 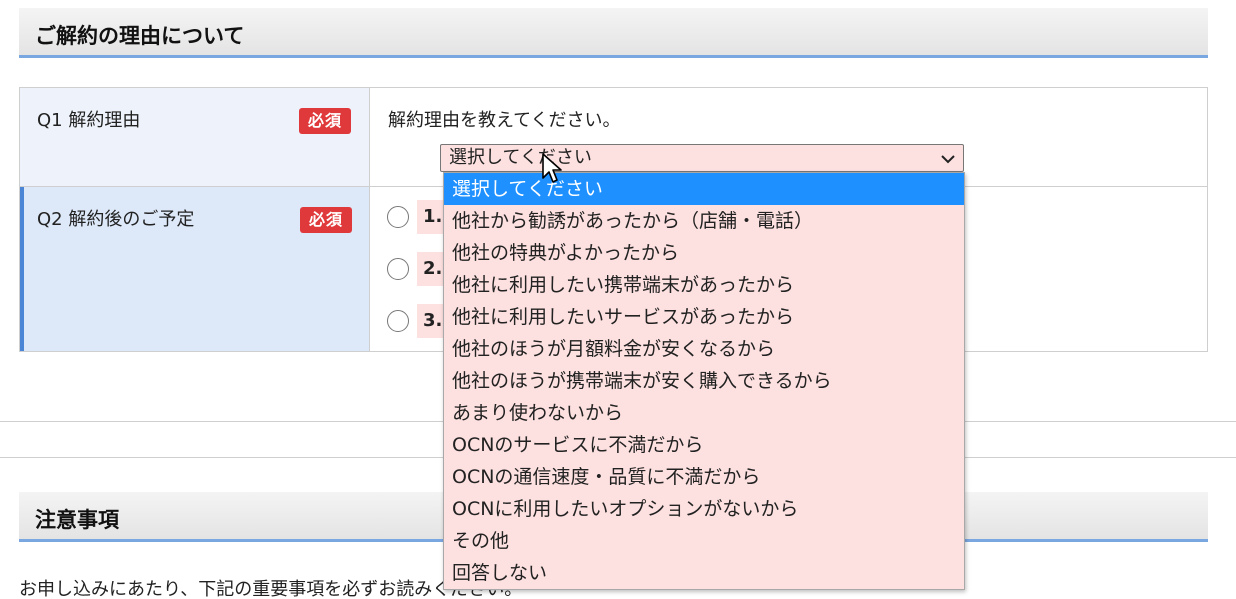 I want to click on q2-label-cell: Q2 解約後のご予定 必須, so click(x=195, y=269).